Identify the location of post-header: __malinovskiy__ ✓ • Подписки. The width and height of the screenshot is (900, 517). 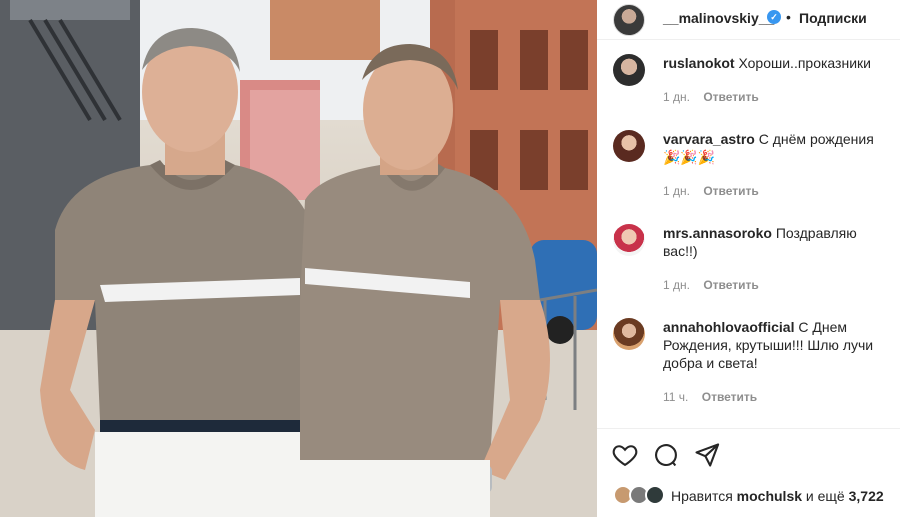
(748, 20).